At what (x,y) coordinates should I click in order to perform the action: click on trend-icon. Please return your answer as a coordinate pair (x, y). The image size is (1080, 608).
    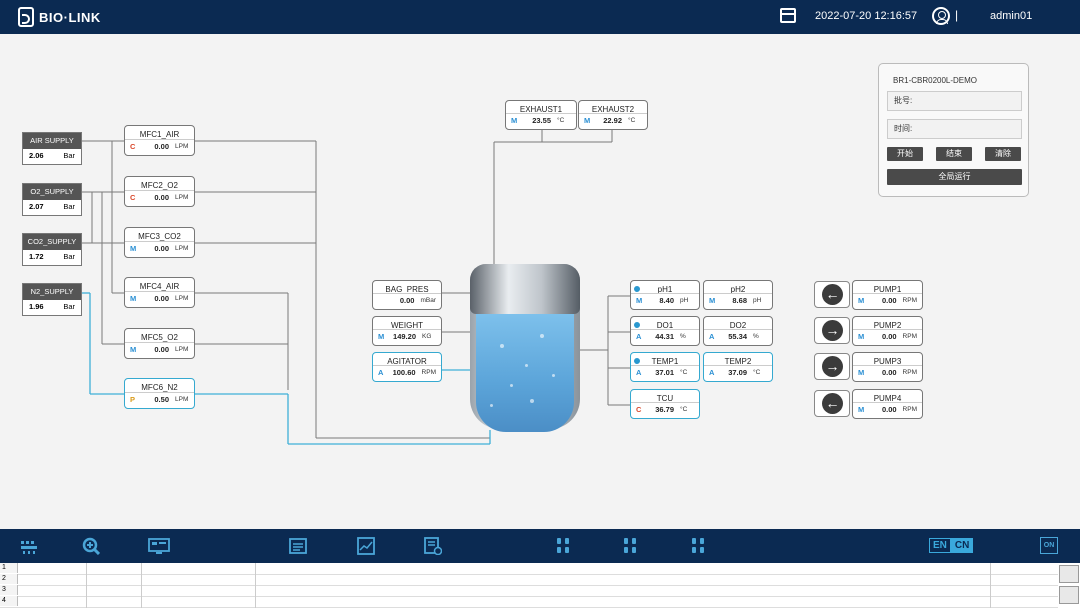
    Looking at the image, I should click on (366, 546).